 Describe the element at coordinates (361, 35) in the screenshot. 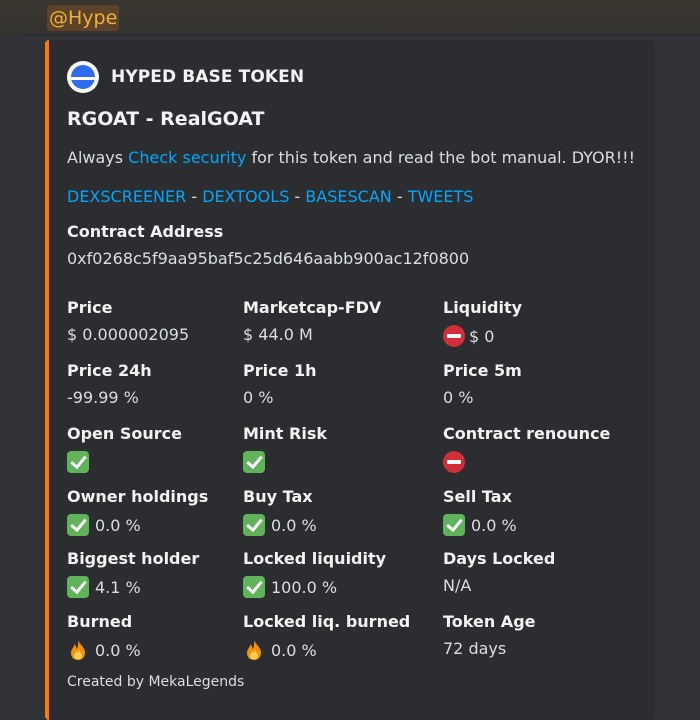

I see `top-divider` at that location.